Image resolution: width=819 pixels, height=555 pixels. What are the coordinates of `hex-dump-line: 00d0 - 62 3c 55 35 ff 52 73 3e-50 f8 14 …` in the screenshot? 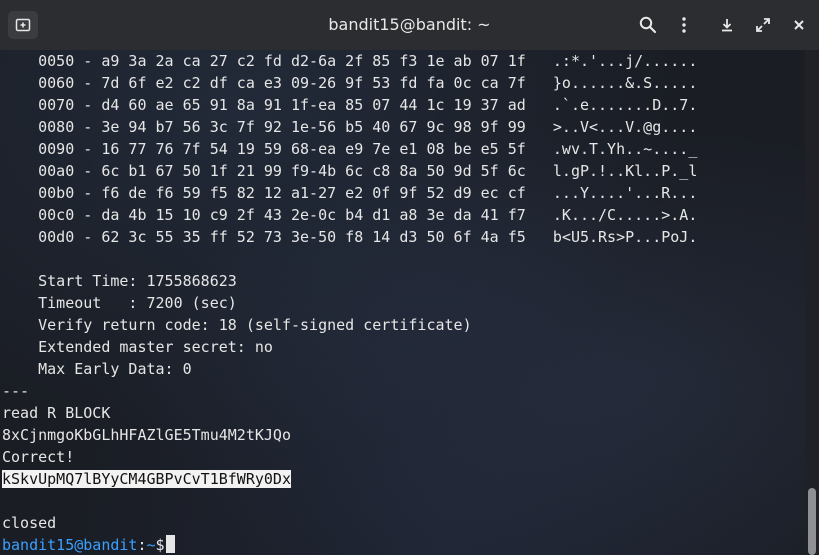 It's located at (350, 237).